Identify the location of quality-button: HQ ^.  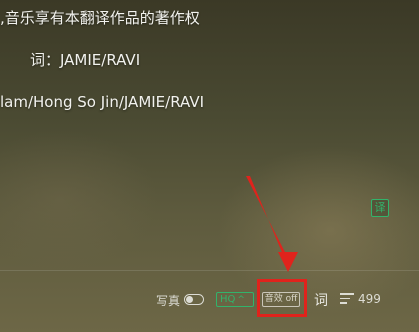
(235, 299).